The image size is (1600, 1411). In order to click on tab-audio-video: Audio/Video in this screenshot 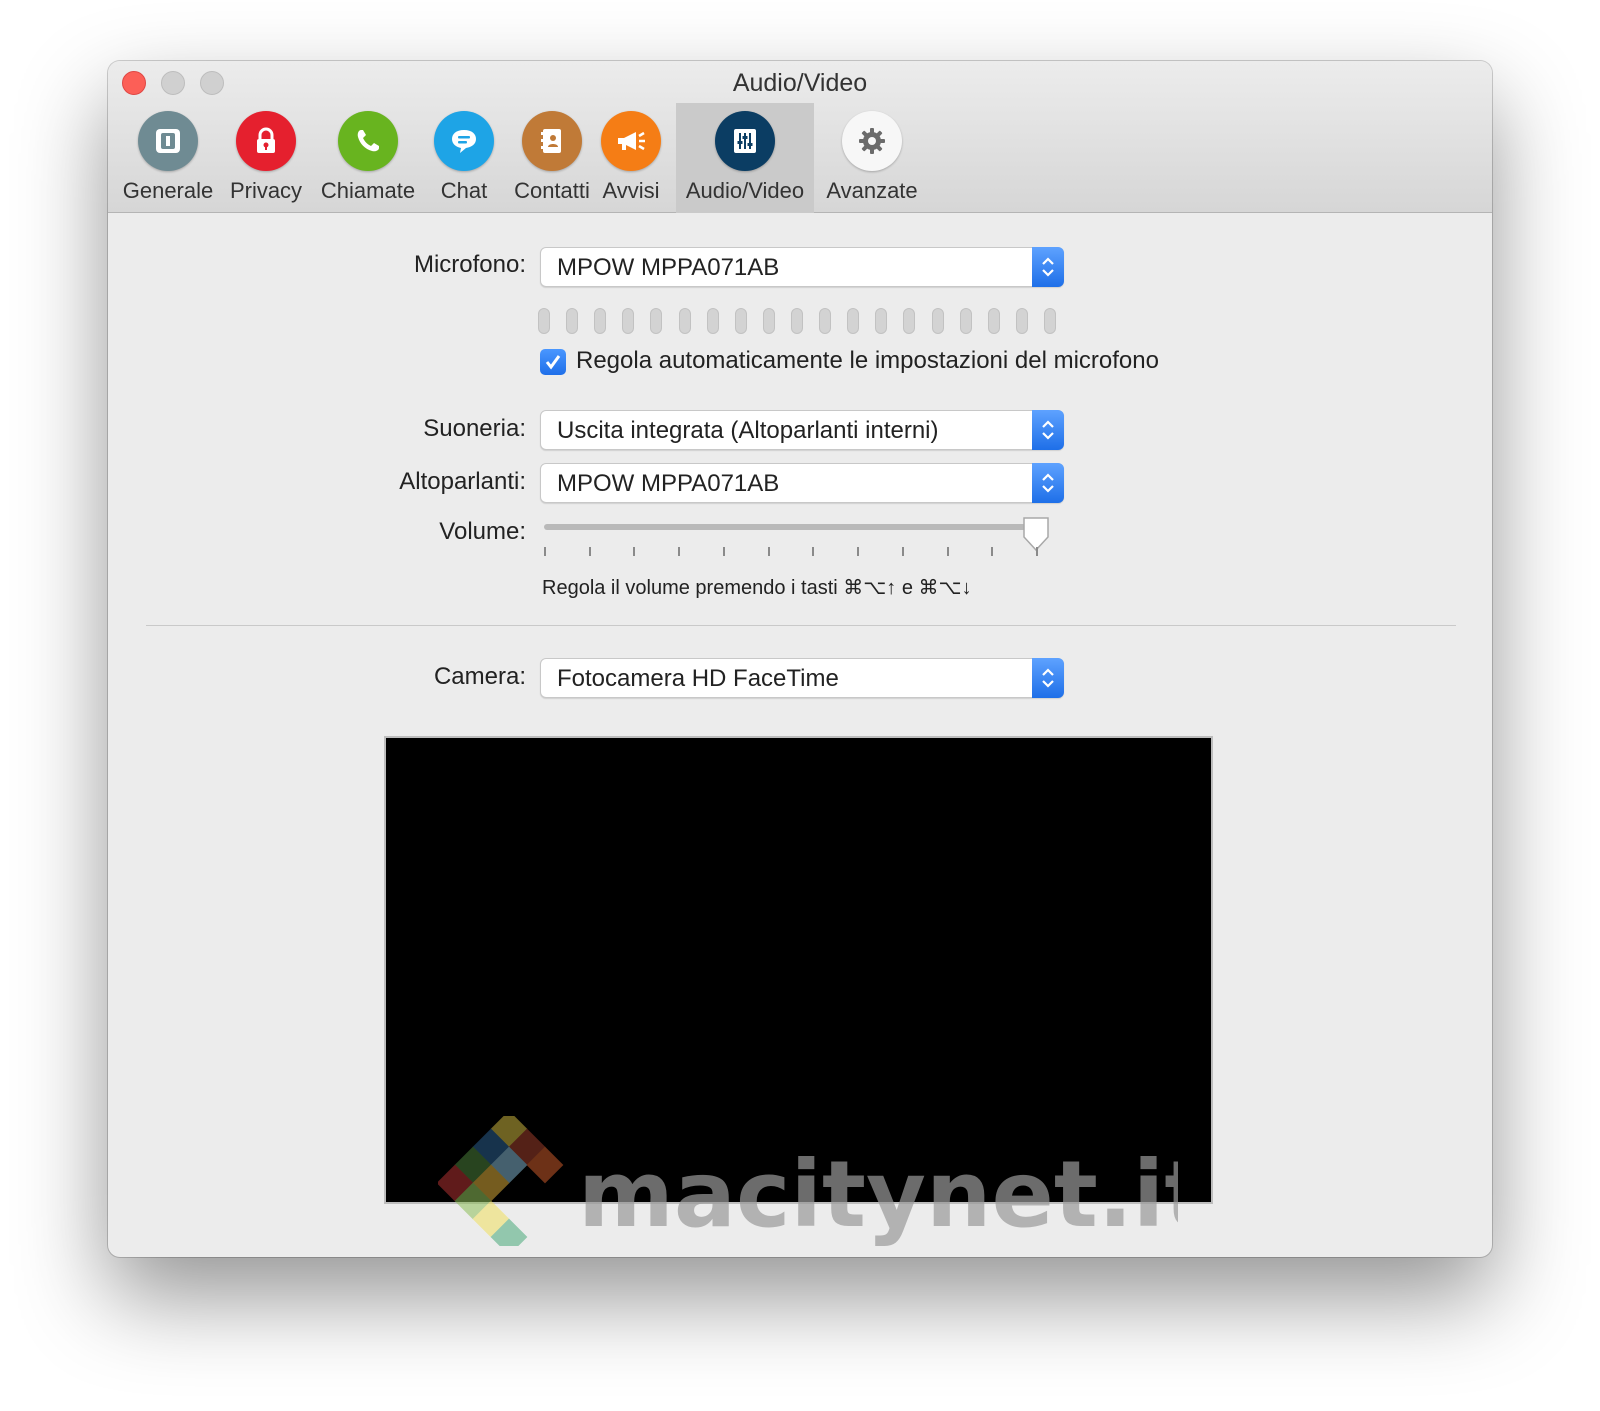, I will do `click(745, 158)`.